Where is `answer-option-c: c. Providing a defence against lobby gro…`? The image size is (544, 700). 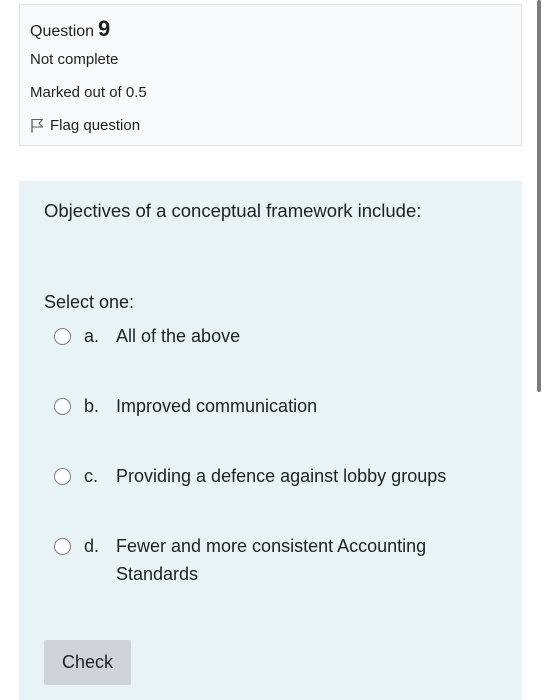 answer-option-c: c. Providing a defence against lobby gro… is located at coordinates (265, 476).